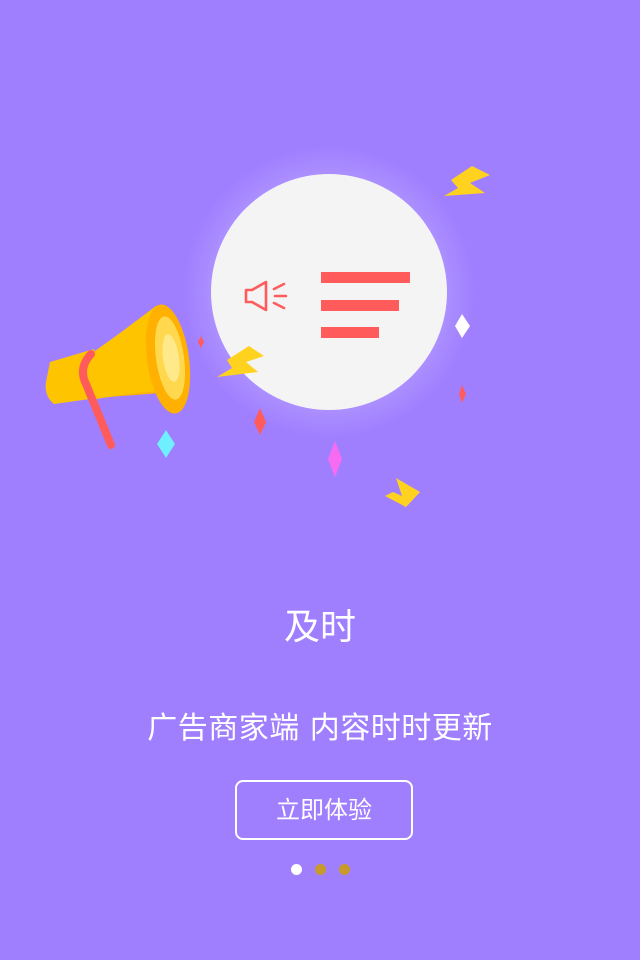  I want to click on page-indicator, so click(320, 871).